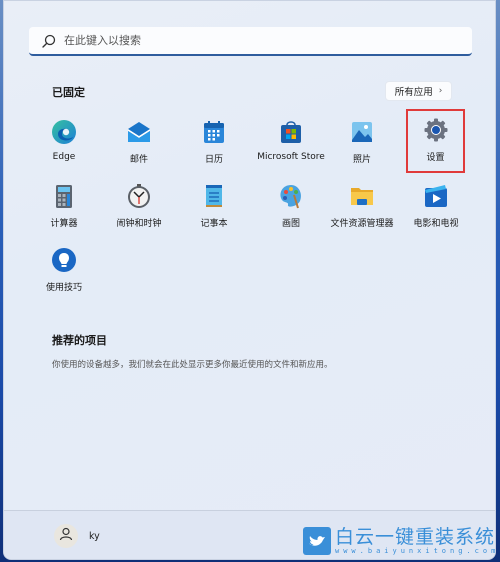  I want to click on pinned-section-title: 已固定, so click(68, 92).